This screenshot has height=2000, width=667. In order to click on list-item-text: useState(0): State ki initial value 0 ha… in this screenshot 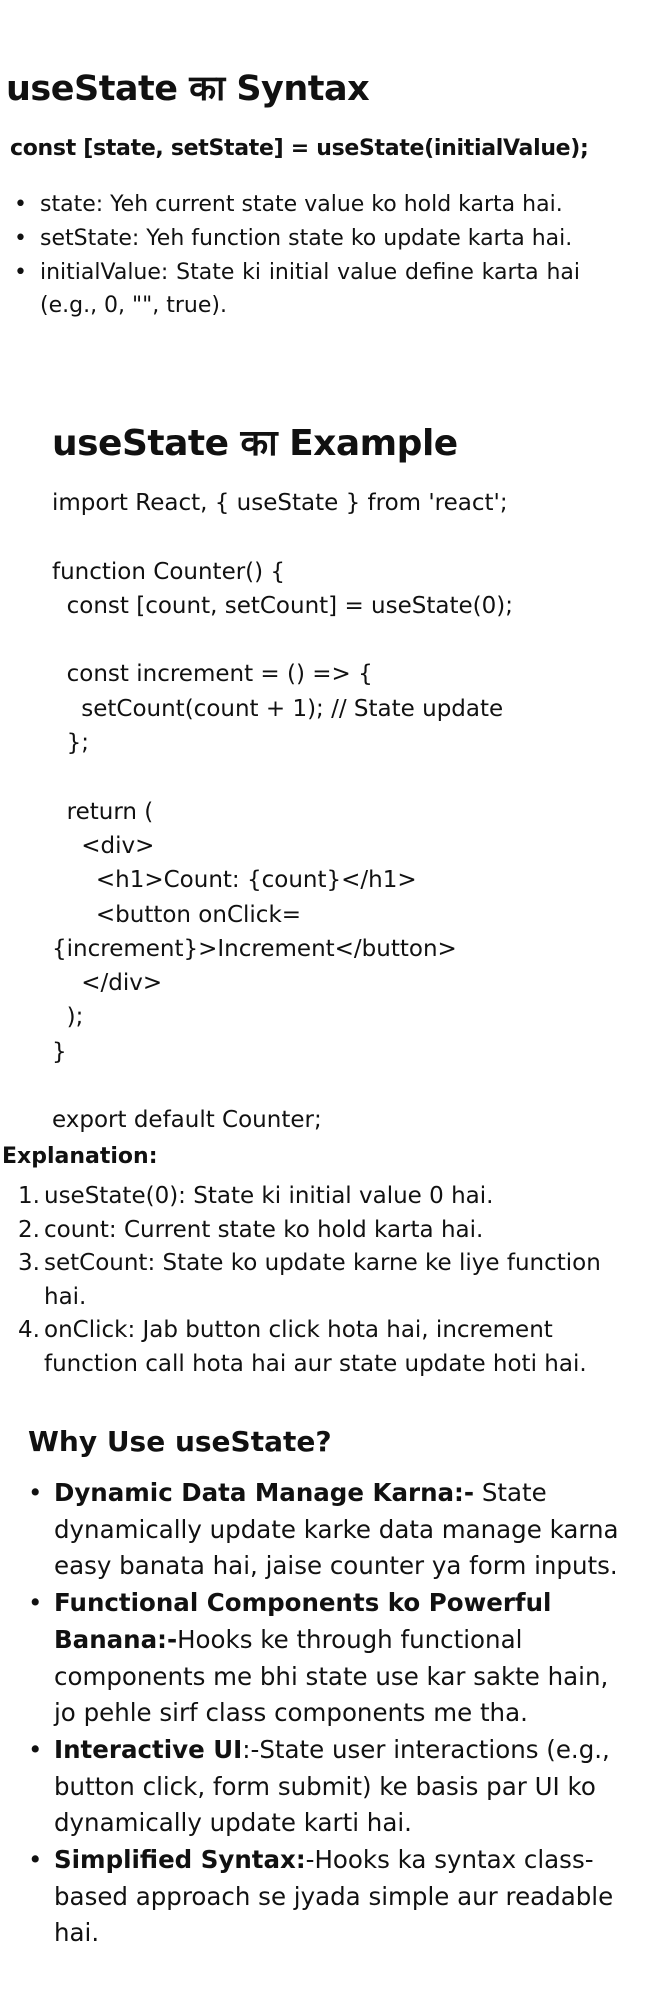, I will do `click(269, 1196)`.